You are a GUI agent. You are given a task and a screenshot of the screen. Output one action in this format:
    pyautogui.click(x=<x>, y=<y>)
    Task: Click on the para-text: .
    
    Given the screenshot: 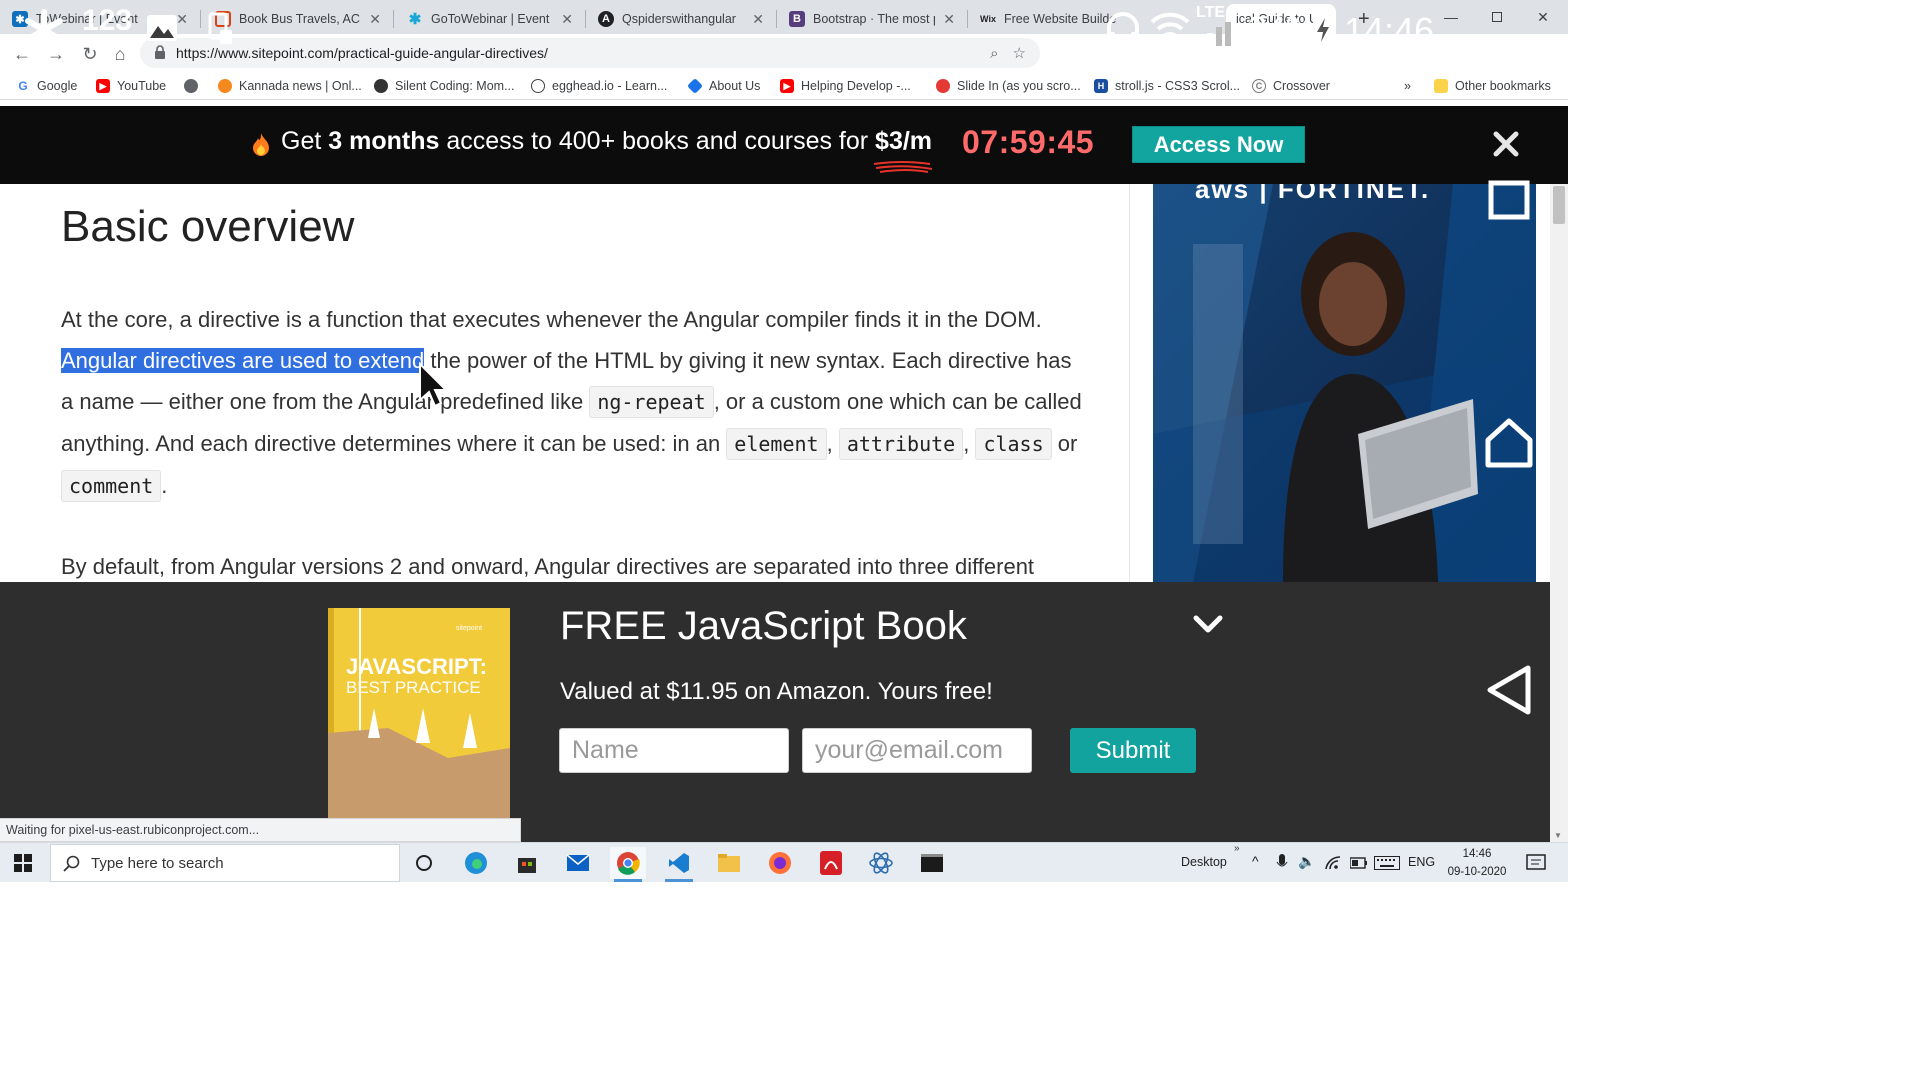 What is the action you would take?
    pyautogui.click(x=164, y=485)
    